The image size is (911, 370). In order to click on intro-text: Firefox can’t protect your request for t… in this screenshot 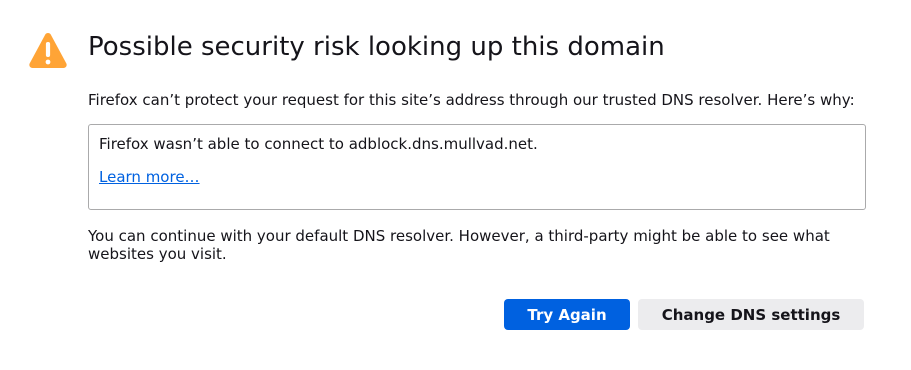, I will do `click(471, 100)`.